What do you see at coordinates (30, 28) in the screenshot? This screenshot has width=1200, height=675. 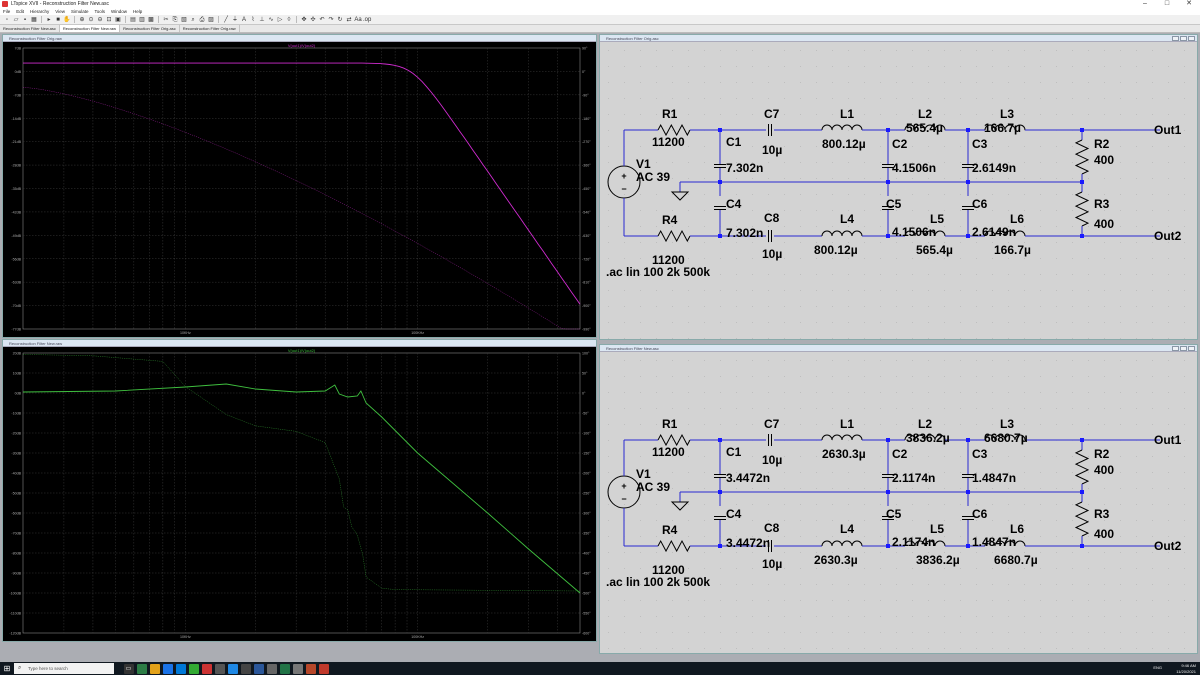 I see `tab-new-asc: Reconstruction Filter New.asc` at bounding box center [30, 28].